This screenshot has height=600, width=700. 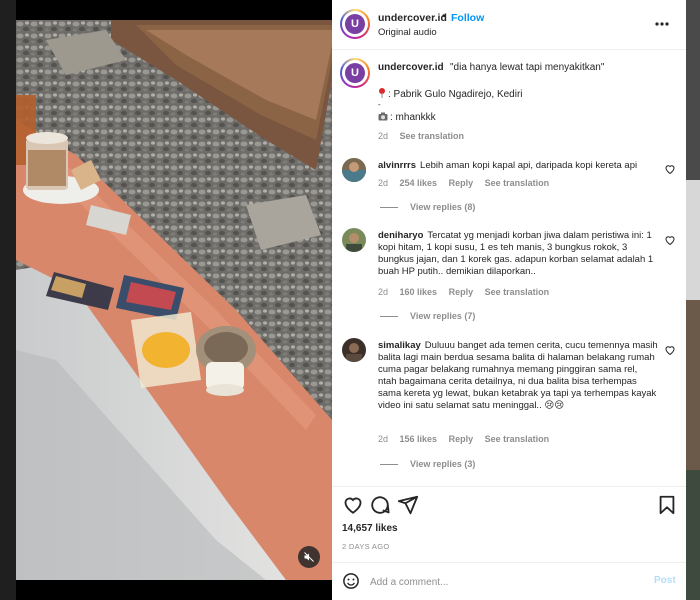 I want to click on comment-meta: 2d 160 likes Reply See translation, so click(x=468, y=292).